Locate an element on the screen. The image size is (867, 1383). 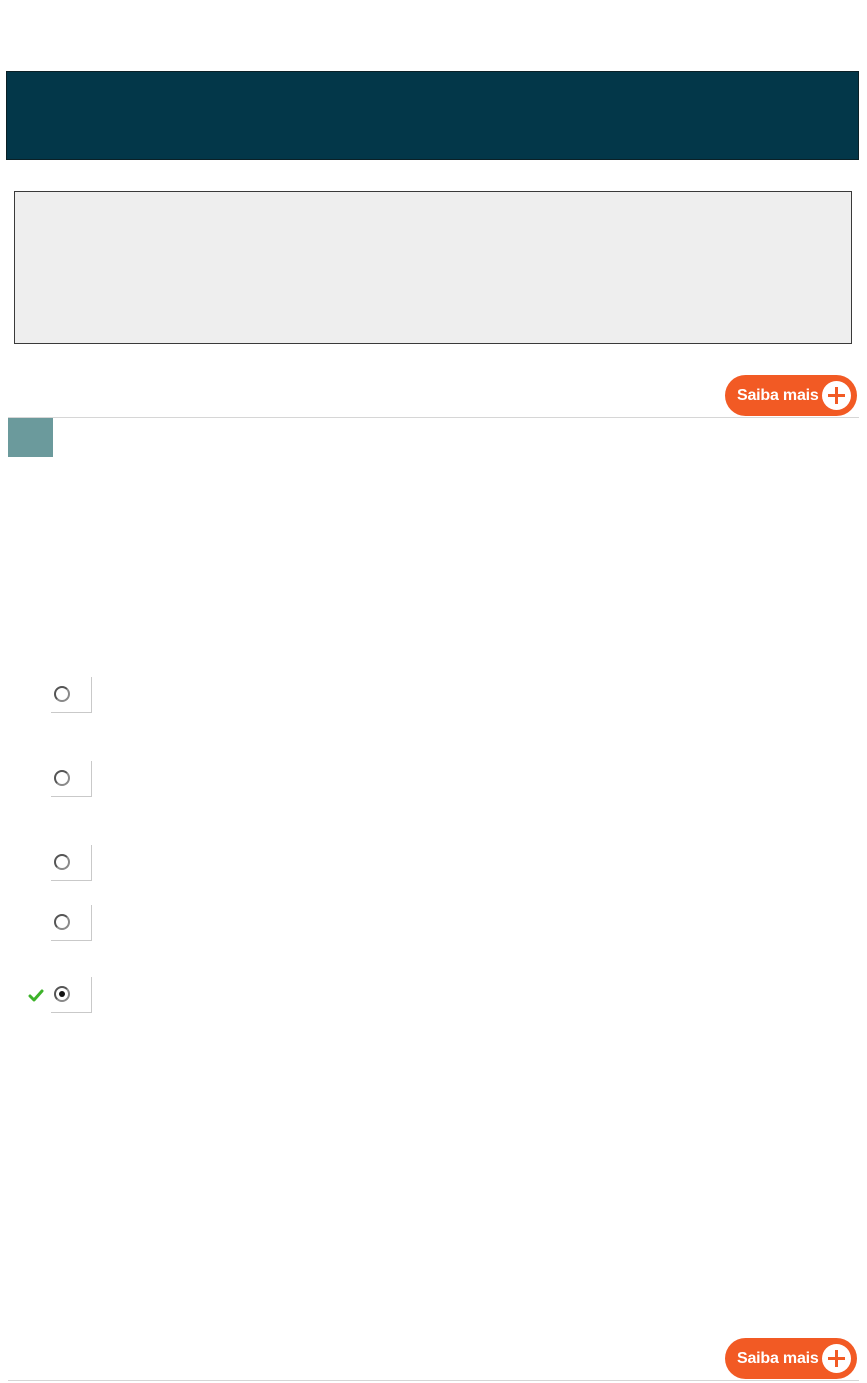
header-bar is located at coordinates (432, 115).